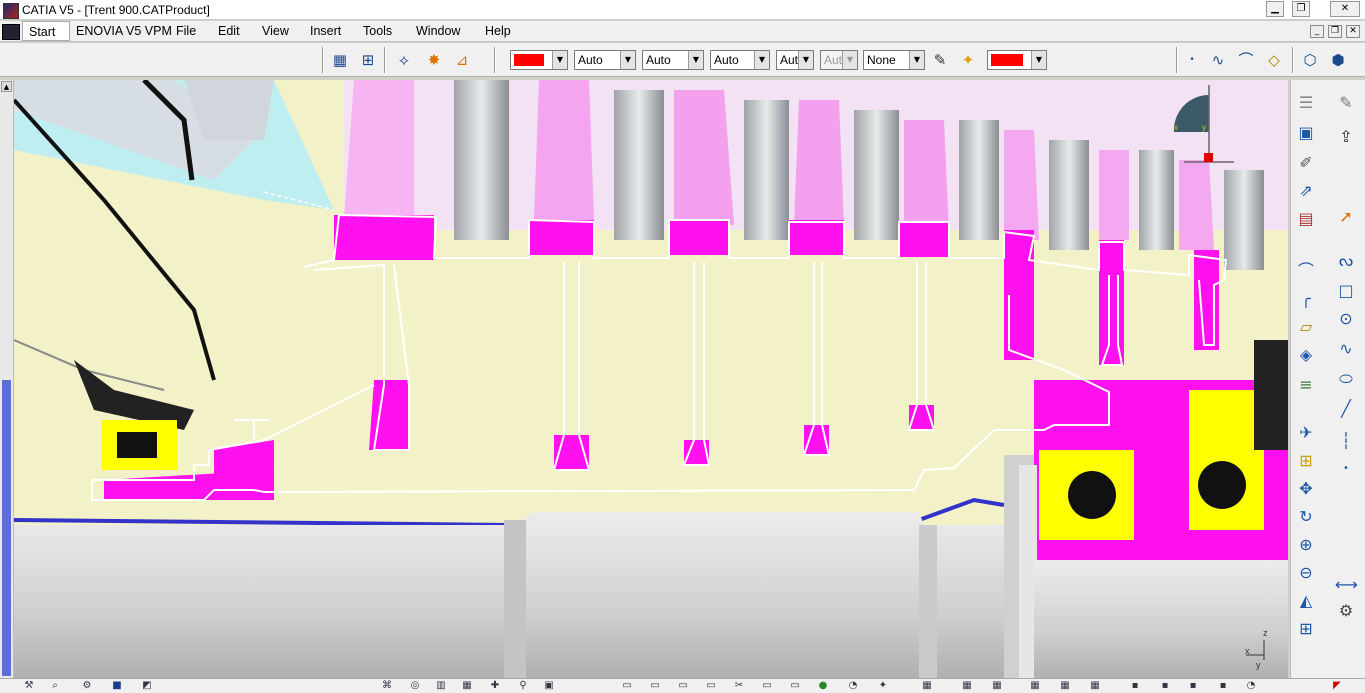  What do you see at coordinates (1306, 629) in the screenshot?
I see `multi-view-icon: ⊞` at bounding box center [1306, 629].